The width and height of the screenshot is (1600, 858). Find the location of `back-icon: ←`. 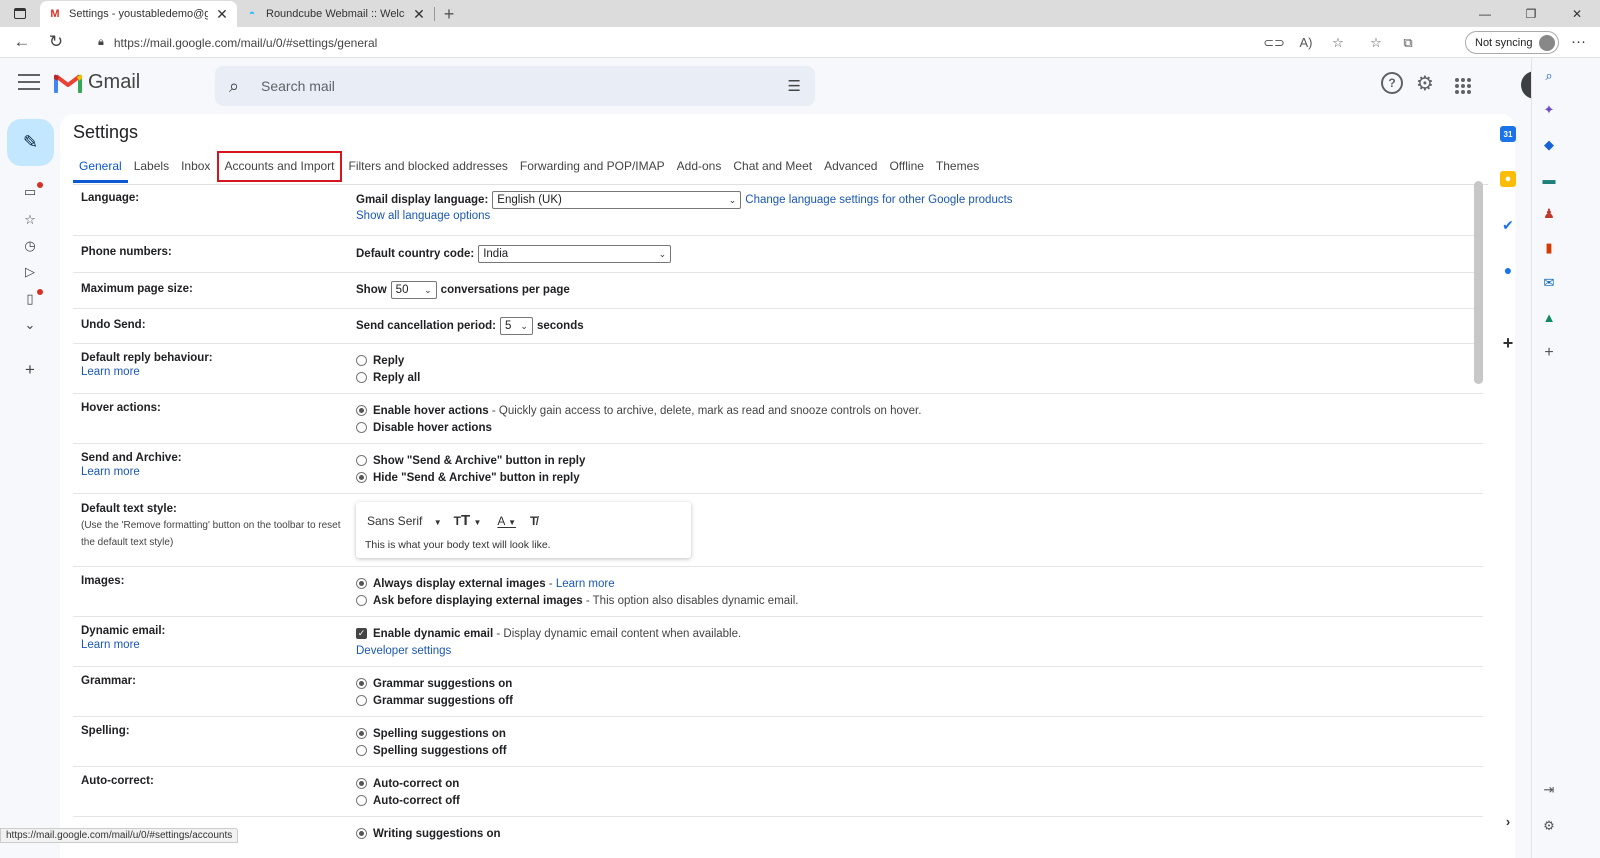

back-icon: ← is located at coordinates (22, 42).